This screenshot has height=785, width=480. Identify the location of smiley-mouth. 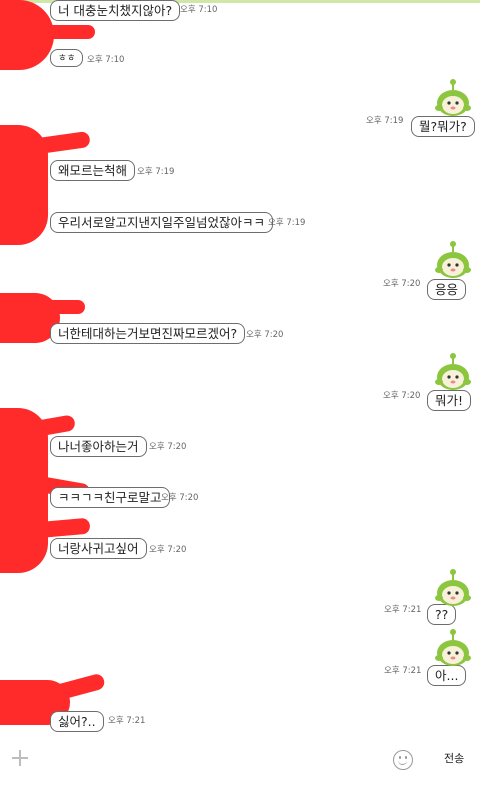
(402, 762).